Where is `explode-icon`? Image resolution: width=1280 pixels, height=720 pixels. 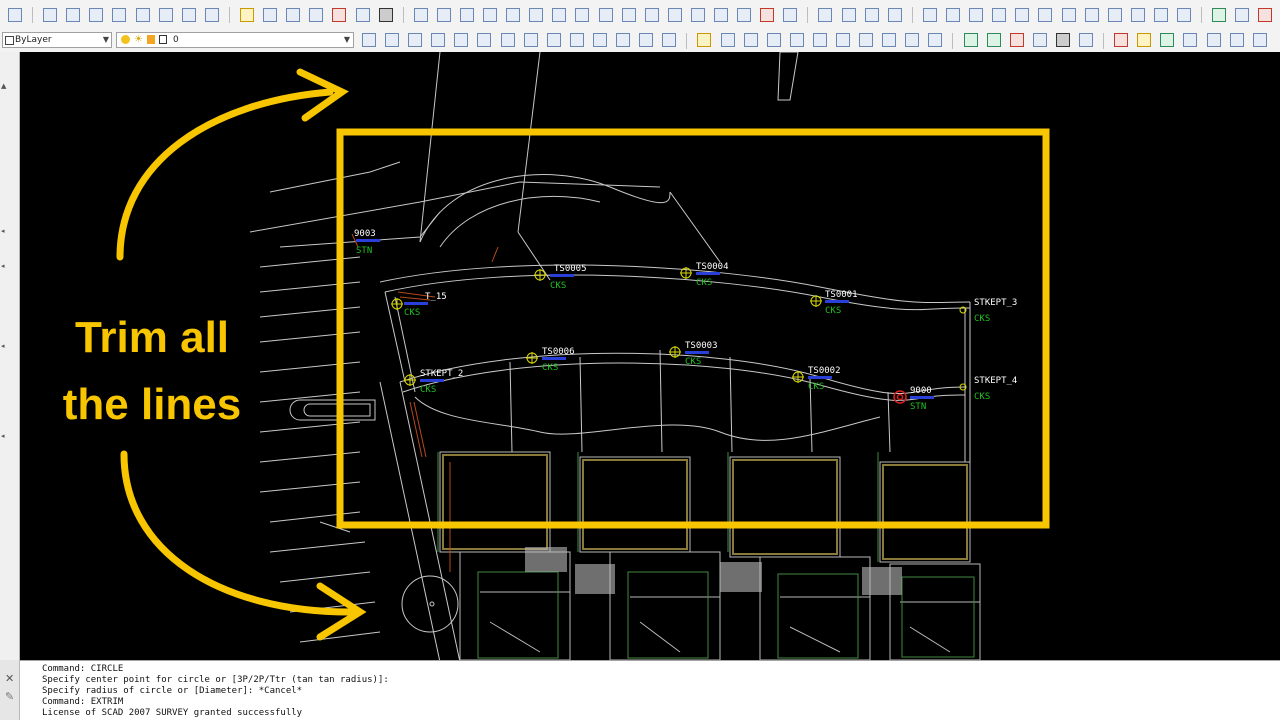
explode-icon is located at coordinates (1183, 15).